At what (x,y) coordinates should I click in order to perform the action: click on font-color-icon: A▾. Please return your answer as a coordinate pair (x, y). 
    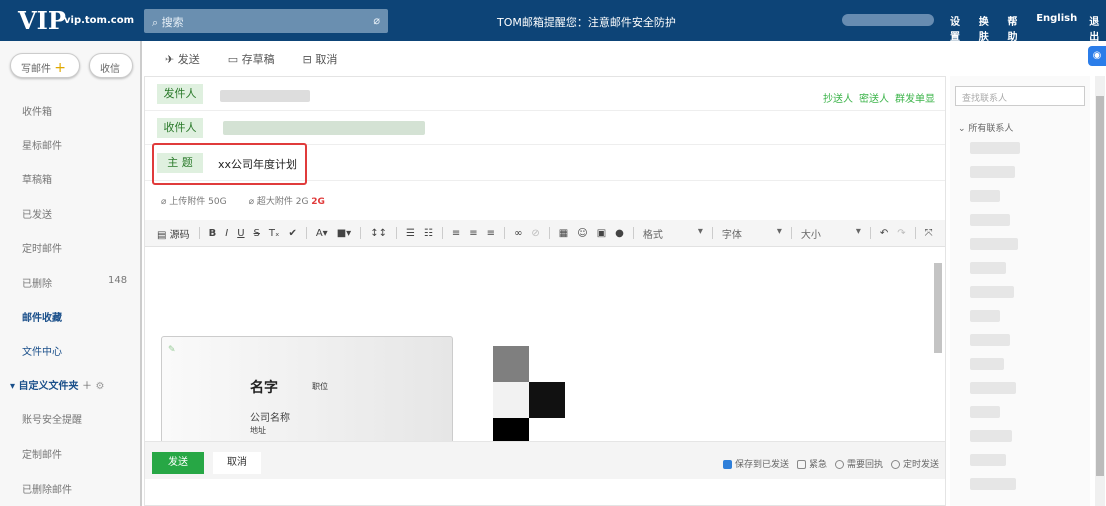
    Looking at the image, I should click on (322, 233).